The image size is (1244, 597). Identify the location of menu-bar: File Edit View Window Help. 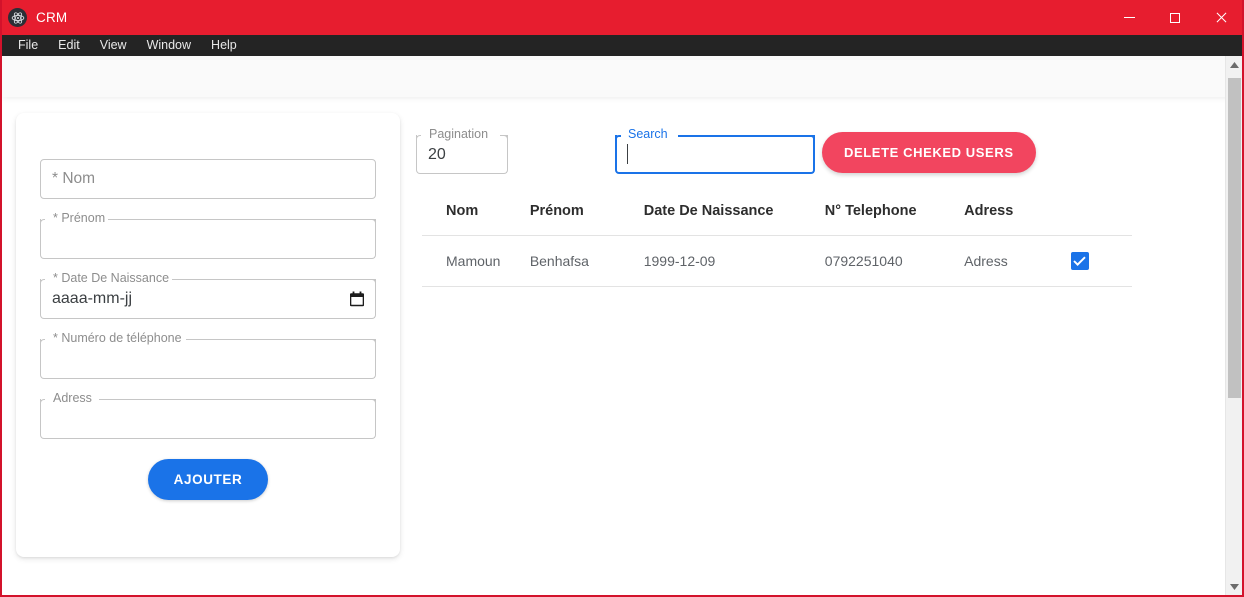
(622, 45).